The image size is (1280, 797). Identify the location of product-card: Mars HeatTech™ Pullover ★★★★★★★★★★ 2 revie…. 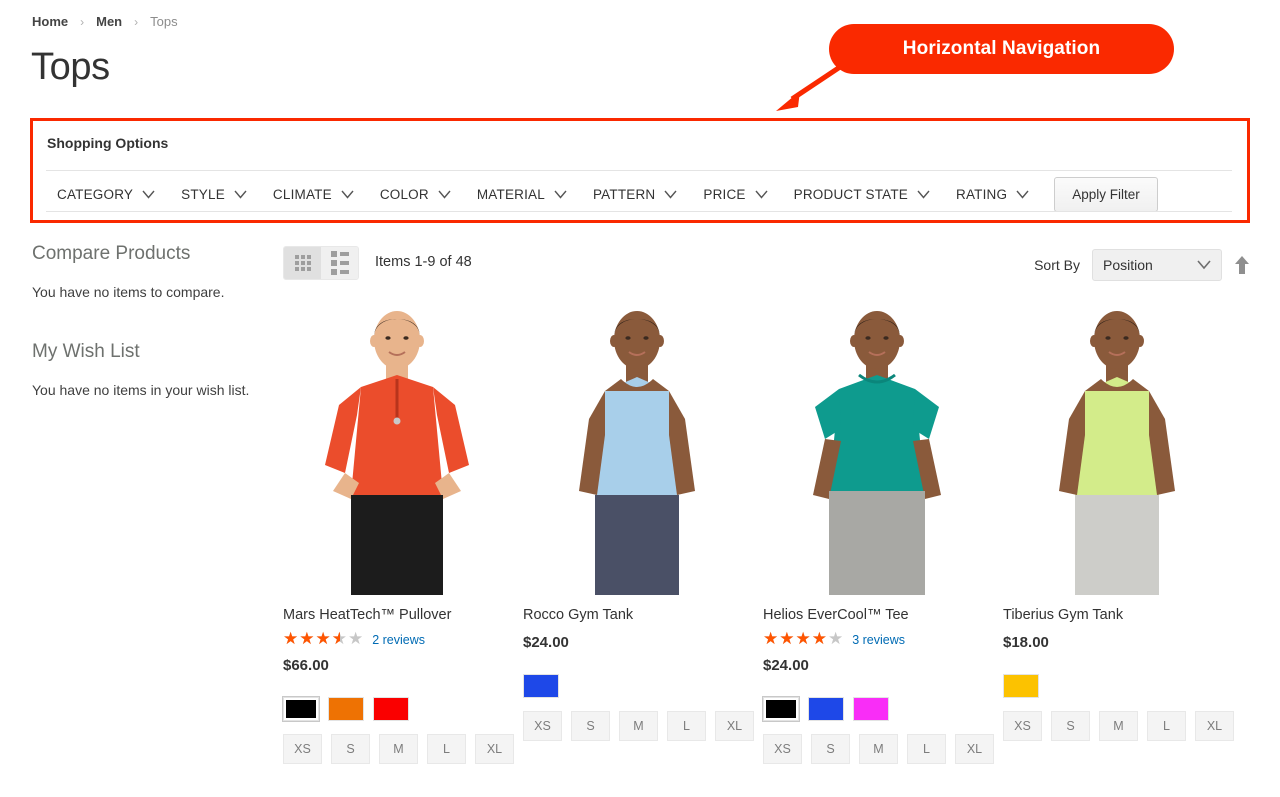
(402, 529).